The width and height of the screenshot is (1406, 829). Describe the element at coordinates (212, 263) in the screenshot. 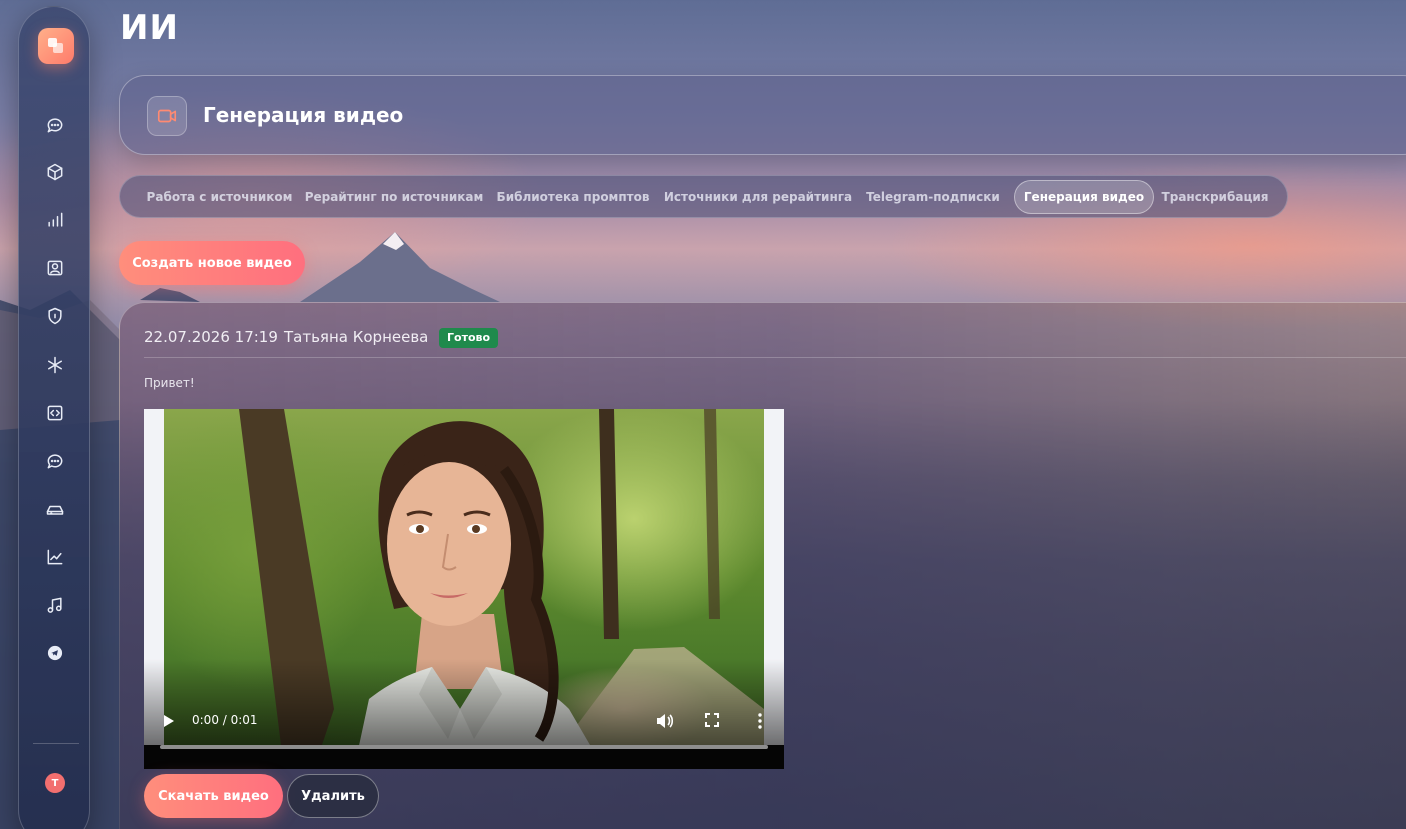

I see `create-video-button: Создать новое видео` at that location.